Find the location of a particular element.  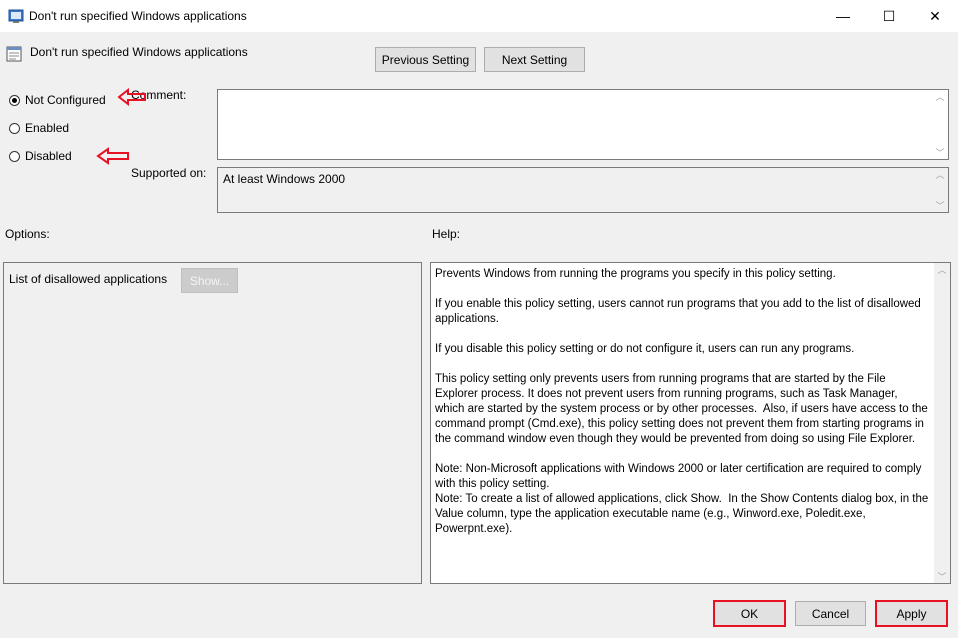

next-setting-button: Next Setting is located at coordinates (534, 59).